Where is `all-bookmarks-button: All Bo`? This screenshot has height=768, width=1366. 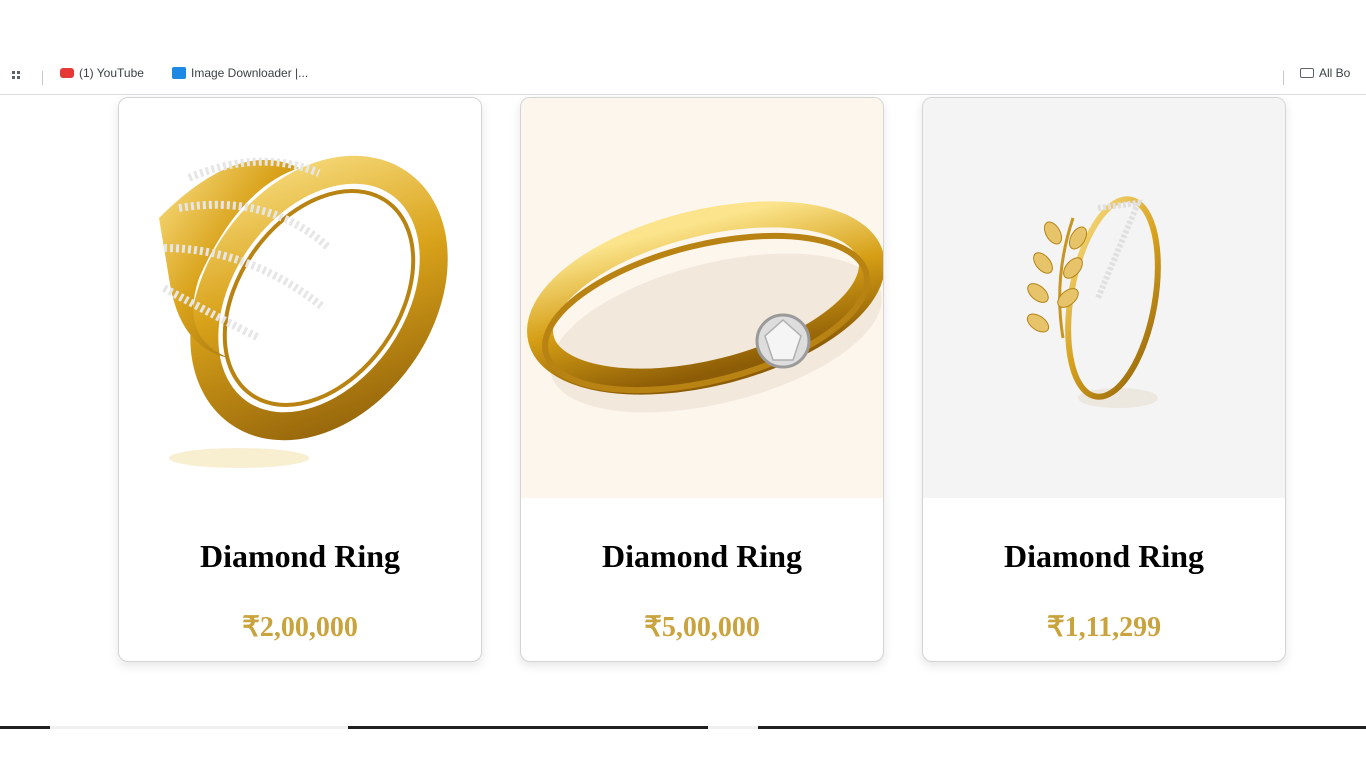
all-bookmarks-button: All Bo is located at coordinates (1325, 73).